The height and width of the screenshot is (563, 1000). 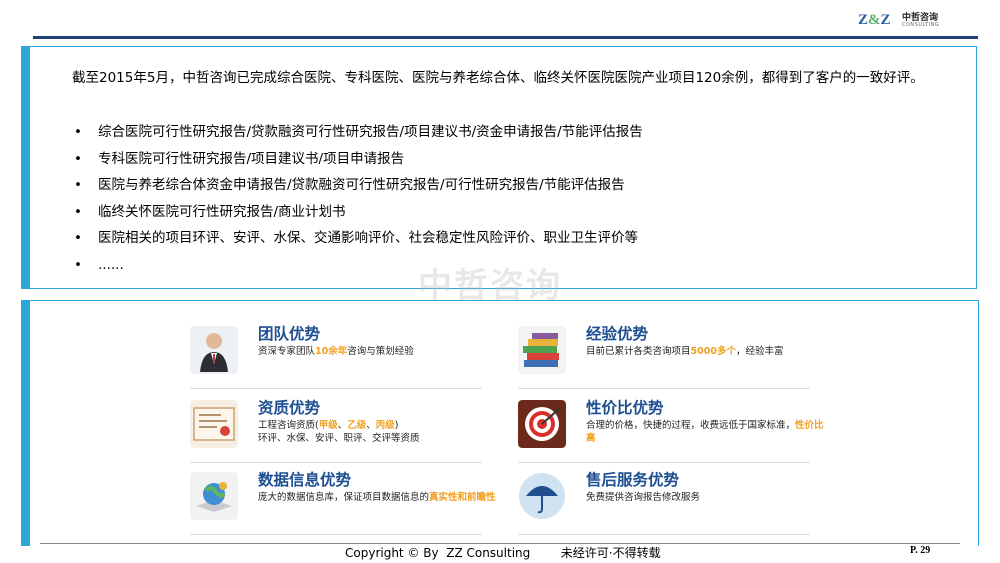 What do you see at coordinates (542, 350) in the screenshot?
I see `books-stack-icon` at bounding box center [542, 350].